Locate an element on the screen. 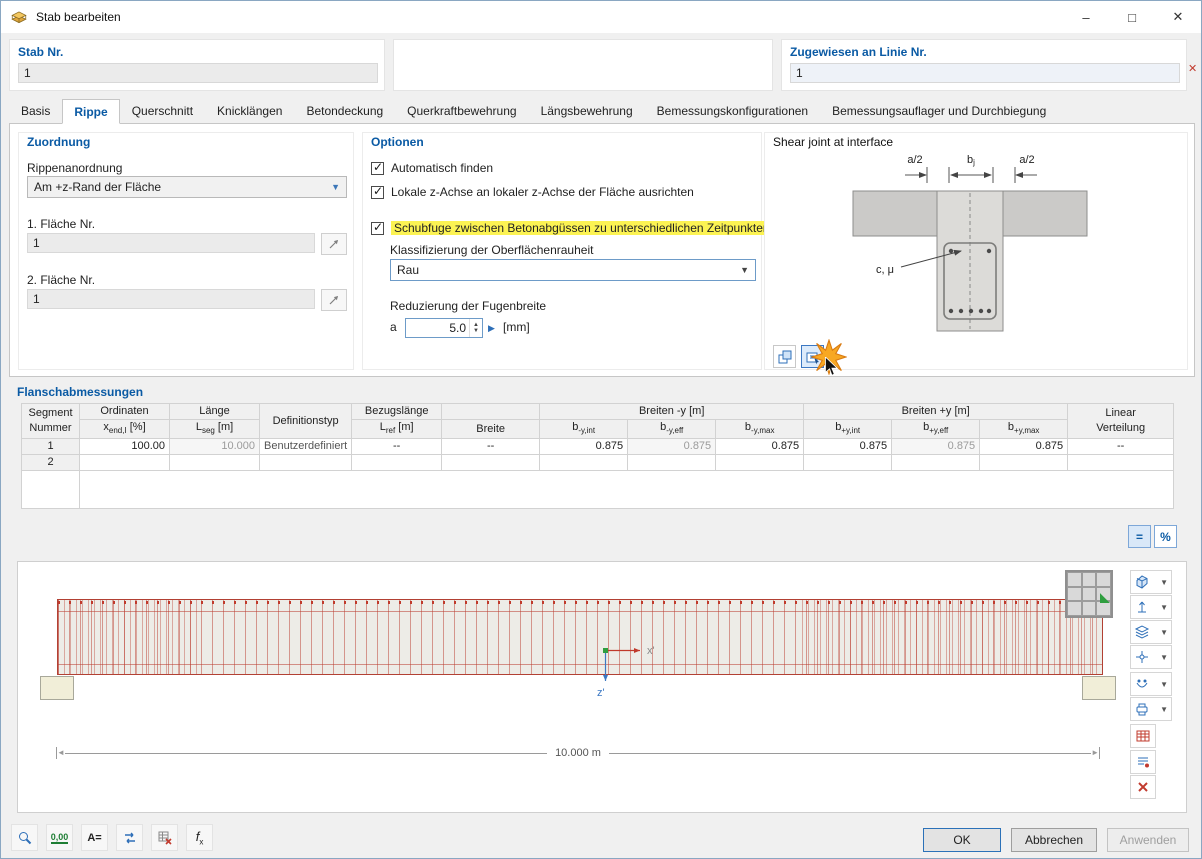 The height and width of the screenshot is (859, 1202). cancel-button: Abbrechen is located at coordinates (1054, 840).